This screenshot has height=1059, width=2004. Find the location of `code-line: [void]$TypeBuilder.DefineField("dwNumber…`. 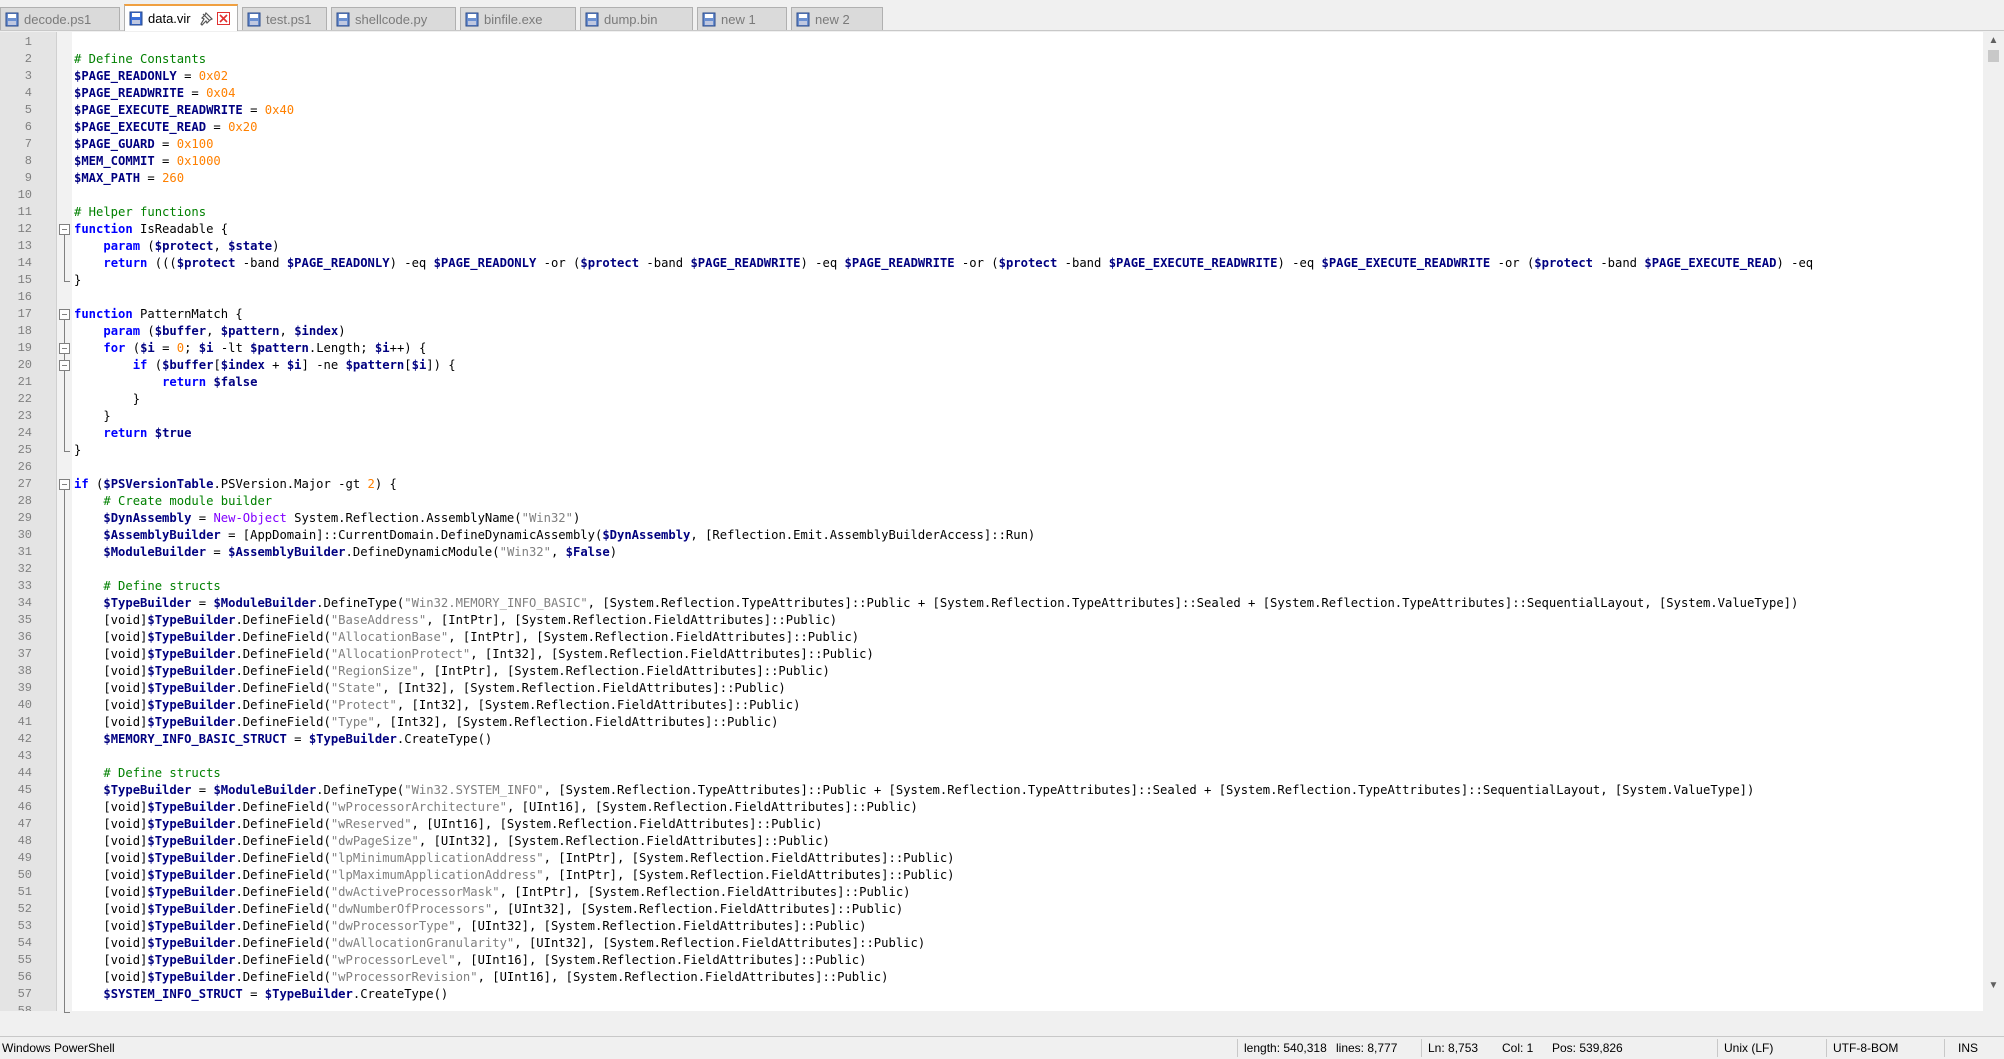

code-line: [void]$TypeBuilder.DefineField("dwNumber… is located at coordinates (488, 909).